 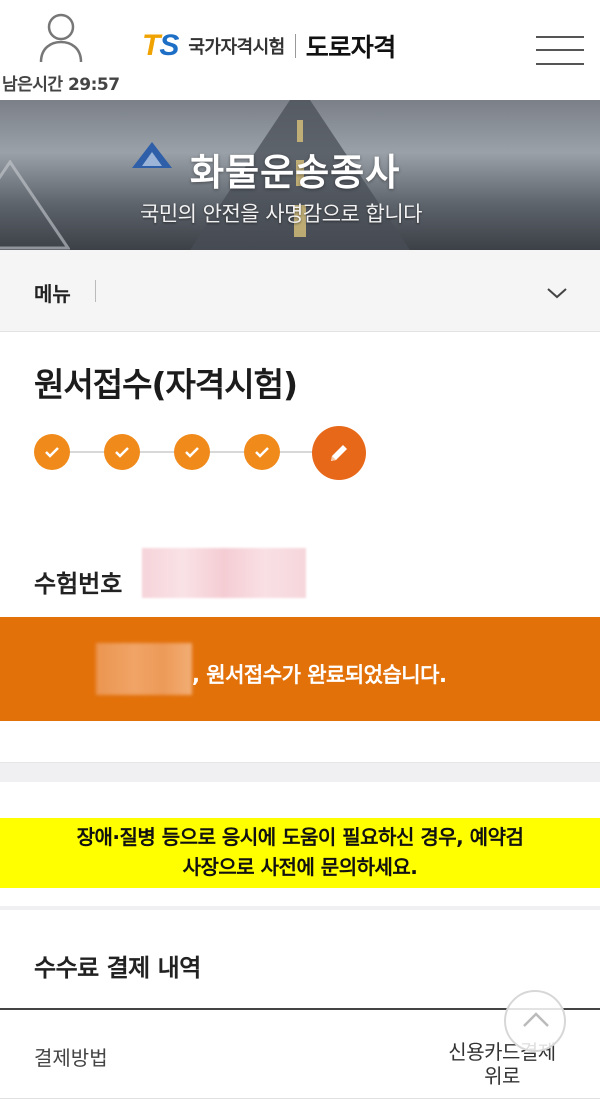 I want to click on scroll-to-top-button, so click(x=535, y=1021).